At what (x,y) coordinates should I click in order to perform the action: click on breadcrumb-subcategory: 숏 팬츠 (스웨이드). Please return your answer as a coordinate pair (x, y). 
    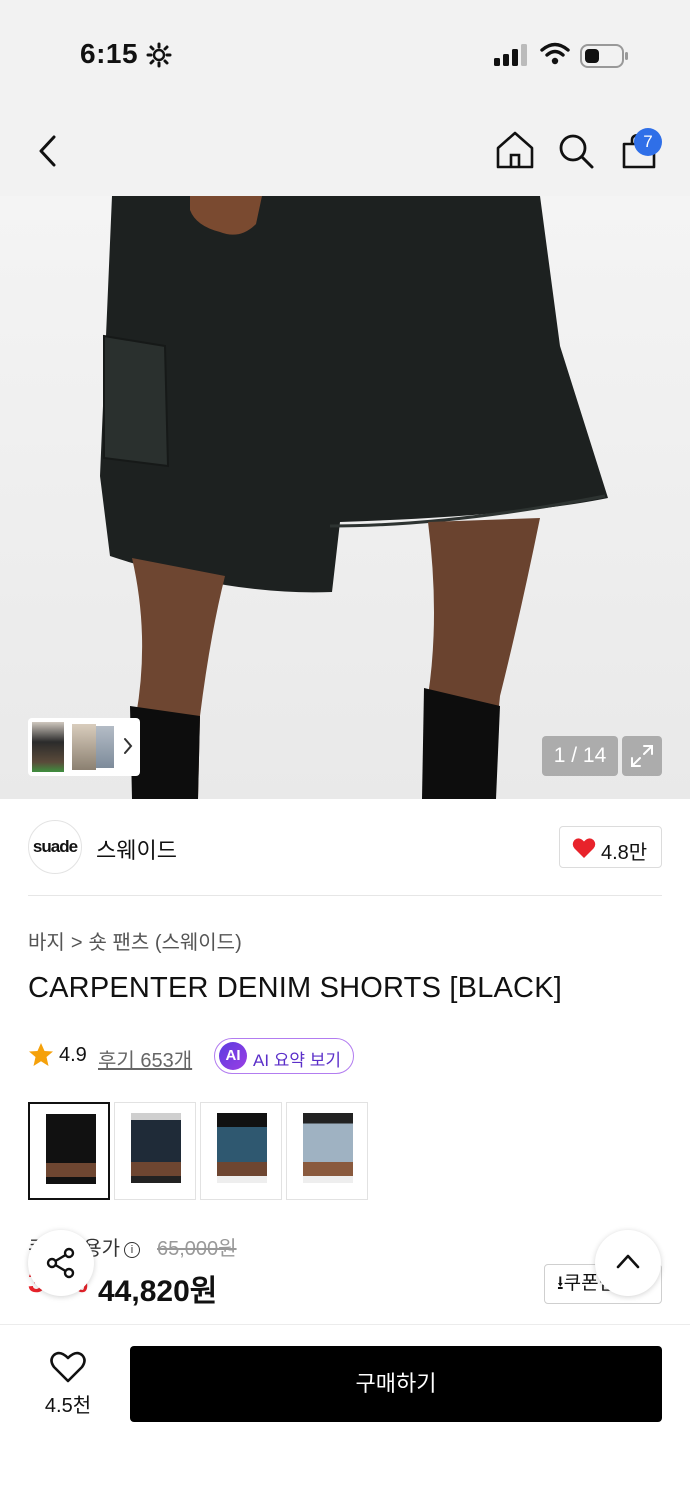
    Looking at the image, I should click on (165, 943).